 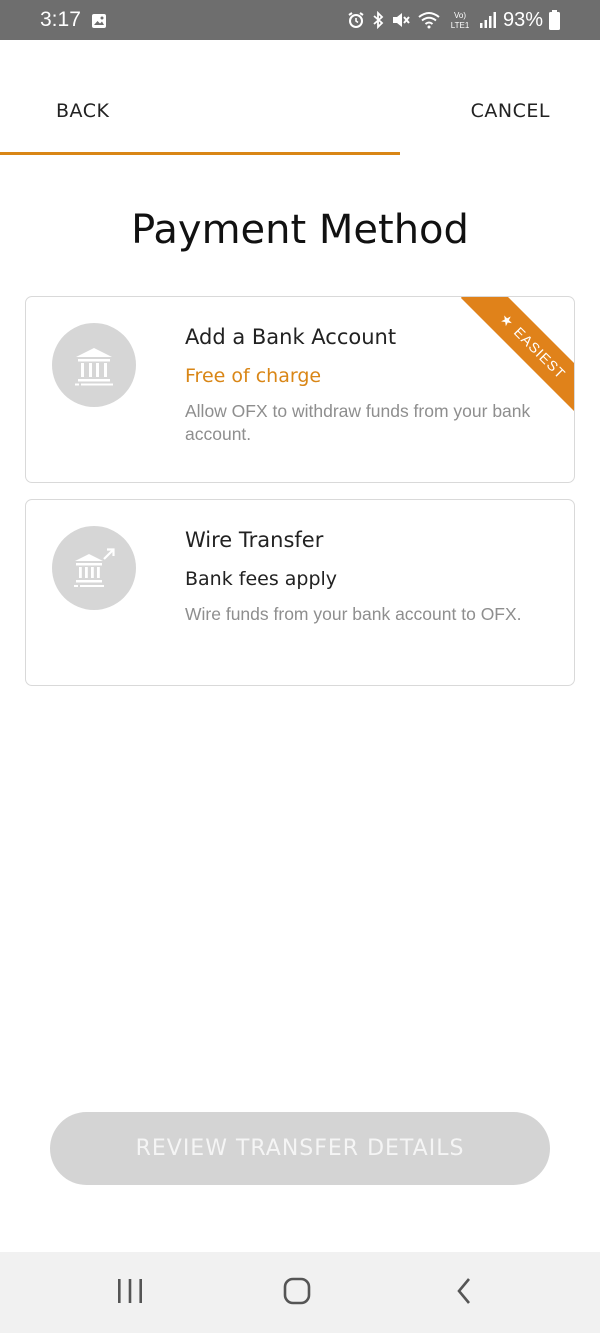 What do you see at coordinates (99, 21) in the screenshot?
I see `image-icon` at bounding box center [99, 21].